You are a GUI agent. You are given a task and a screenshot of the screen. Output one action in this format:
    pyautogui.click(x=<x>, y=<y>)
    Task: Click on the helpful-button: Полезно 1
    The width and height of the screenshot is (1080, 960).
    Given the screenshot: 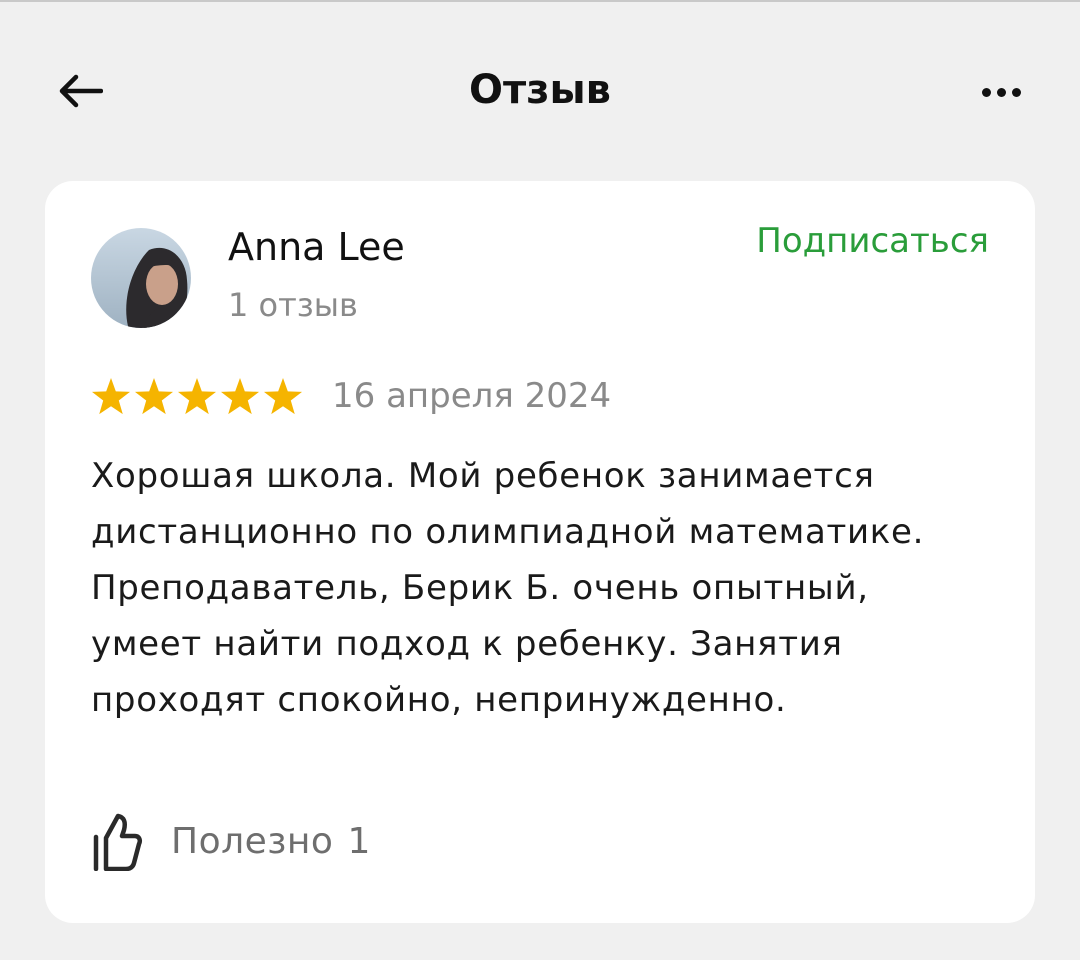 What is the action you would take?
    pyautogui.click(x=230, y=841)
    